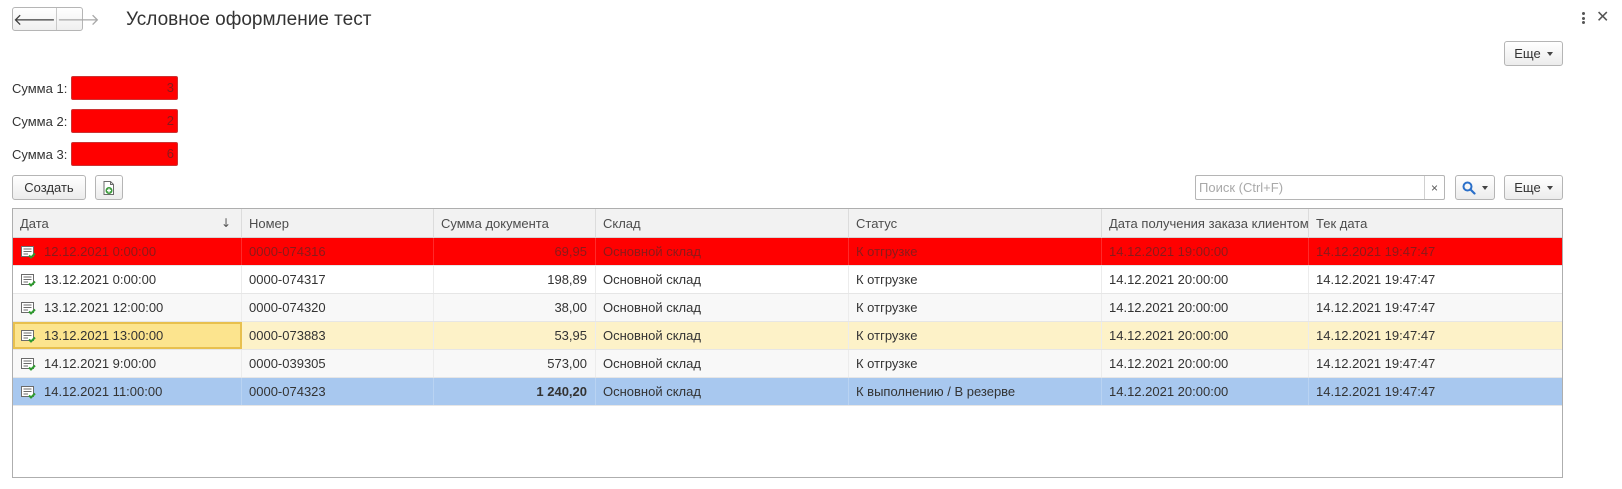 The height and width of the screenshot is (489, 1622). Describe the element at coordinates (1320, 187) in the screenshot. I see `search-input: Поиск (Ctrl+F) ×` at that location.